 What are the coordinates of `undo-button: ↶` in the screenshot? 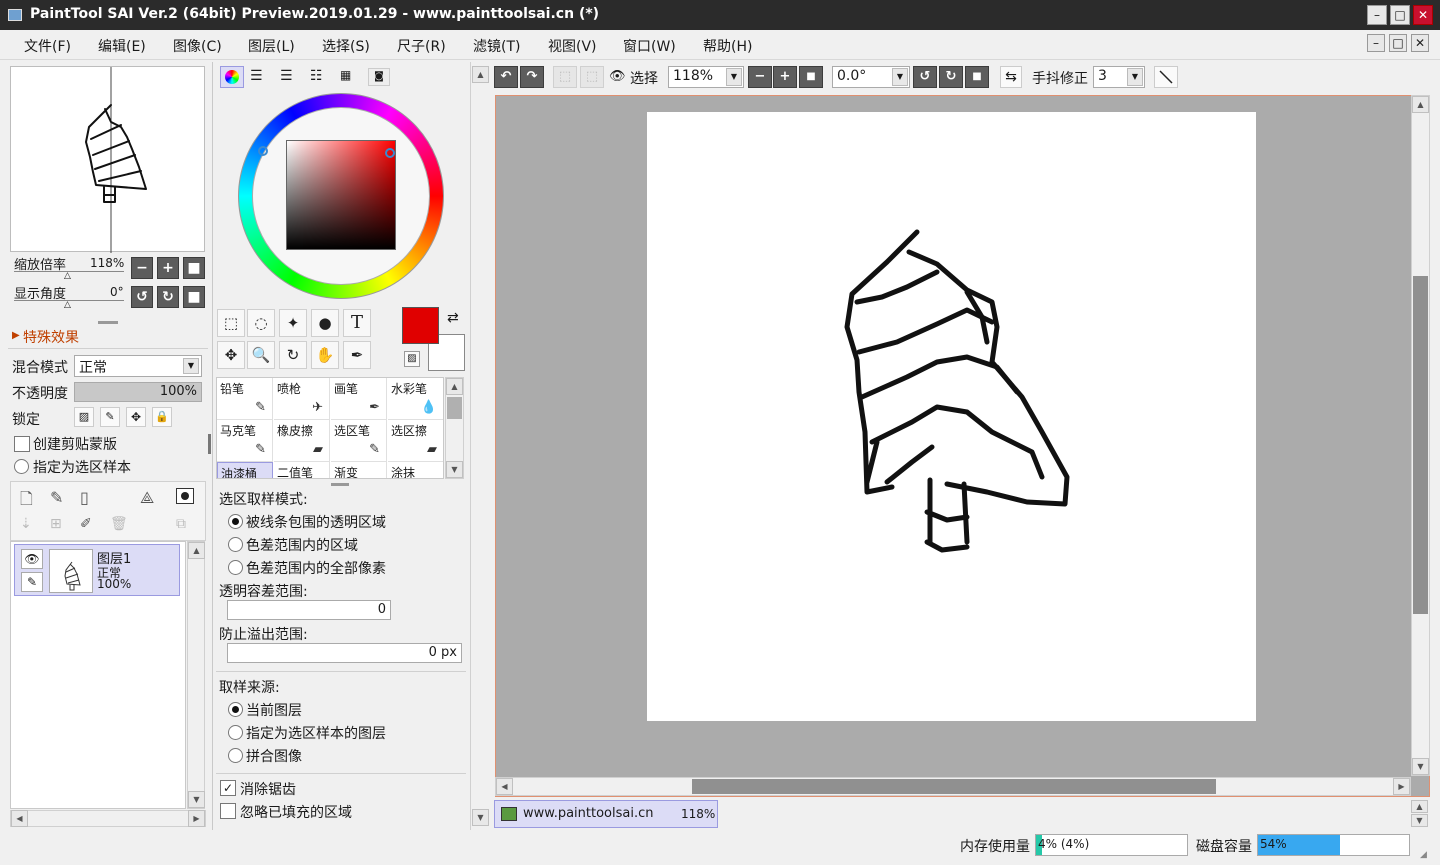 It's located at (506, 77).